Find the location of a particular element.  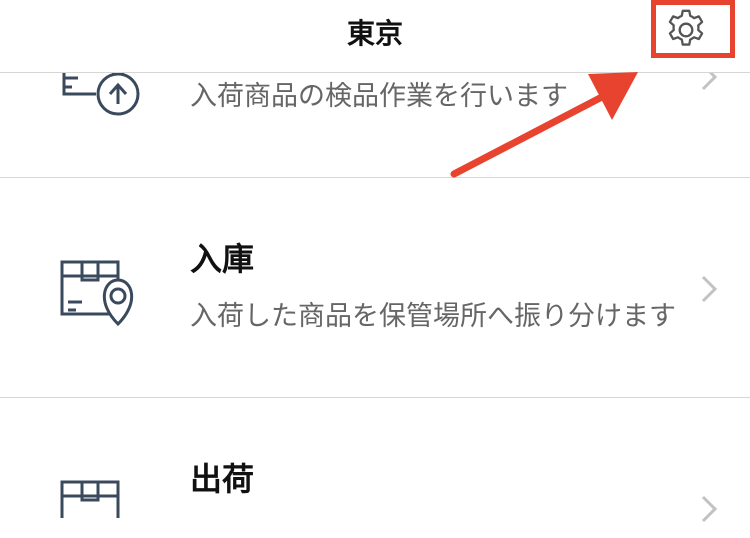

box-shipping-icon is located at coordinates (101, 500).